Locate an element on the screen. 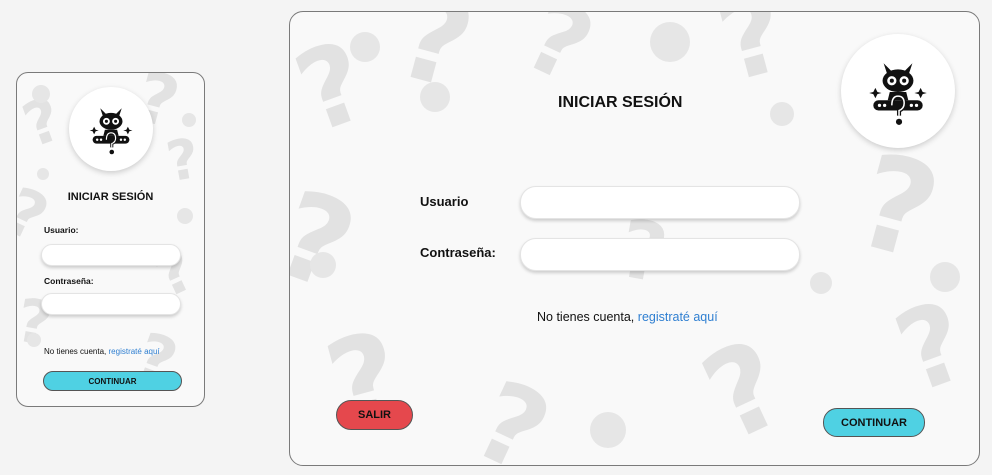 The height and width of the screenshot is (475, 992). exit-button: SALIR is located at coordinates (374, 415).